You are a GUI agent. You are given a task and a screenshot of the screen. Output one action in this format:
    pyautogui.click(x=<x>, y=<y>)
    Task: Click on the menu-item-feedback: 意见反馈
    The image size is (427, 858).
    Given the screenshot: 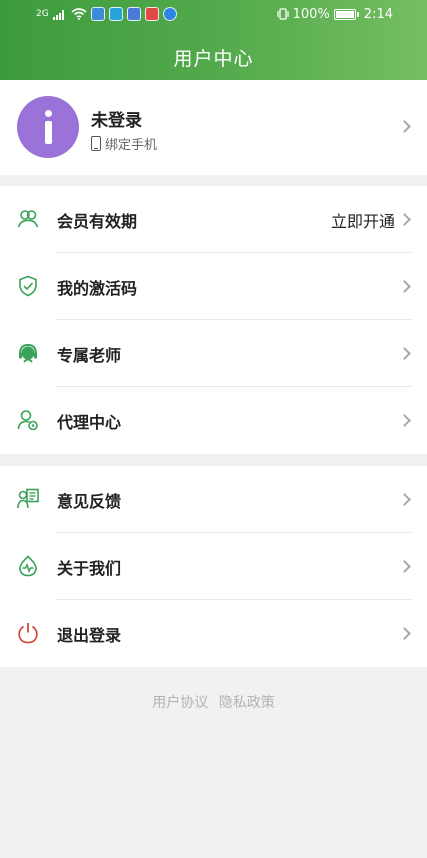 What is the action you would take?
    pyautogui.click(x=213, y=499)
    